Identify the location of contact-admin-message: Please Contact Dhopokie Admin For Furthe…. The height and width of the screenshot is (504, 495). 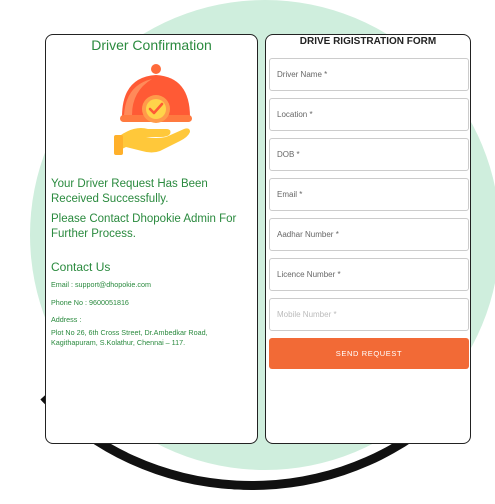
(144, 226).